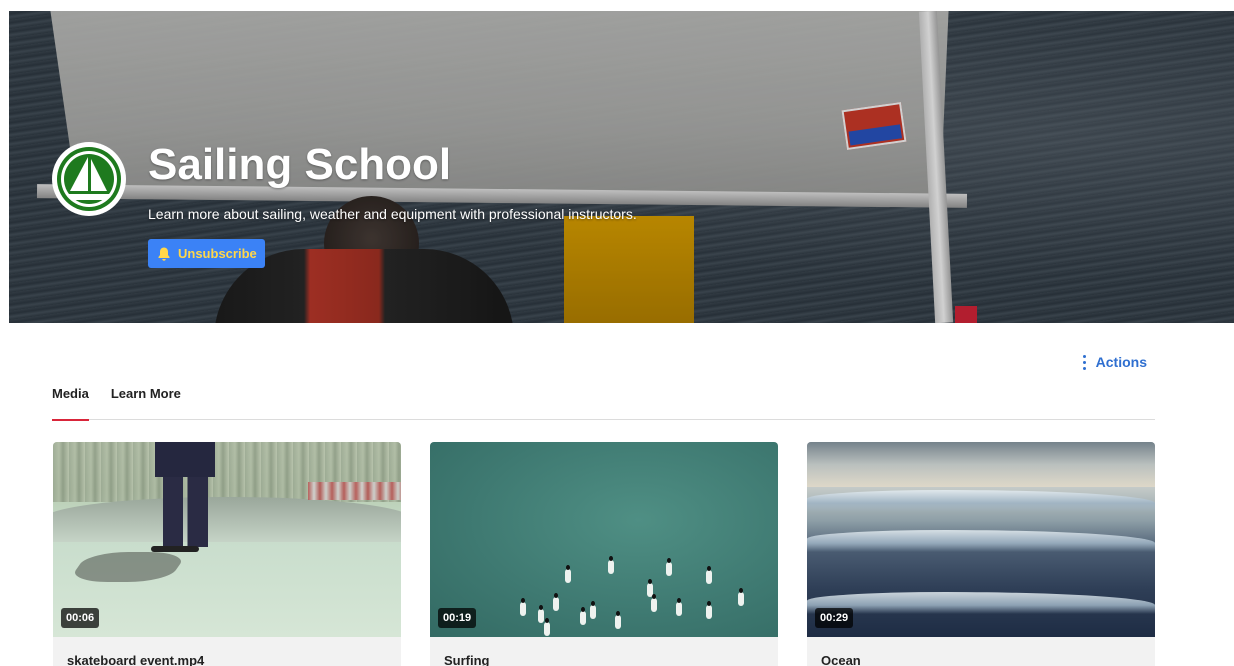 This screenshot has height=666, width=1234. What do you see at coordinates (354, 491) in the screenshot?
I see `thumb-fence` at bounding box center [354, 491].